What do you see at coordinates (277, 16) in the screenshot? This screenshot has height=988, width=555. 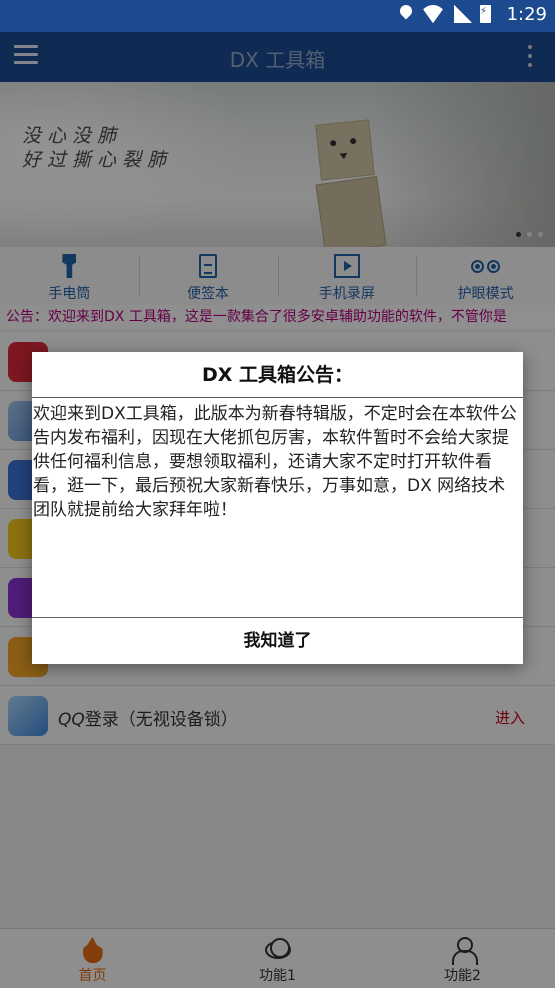 I see `status-bar: 1:29` at bounding box center [277, 16].